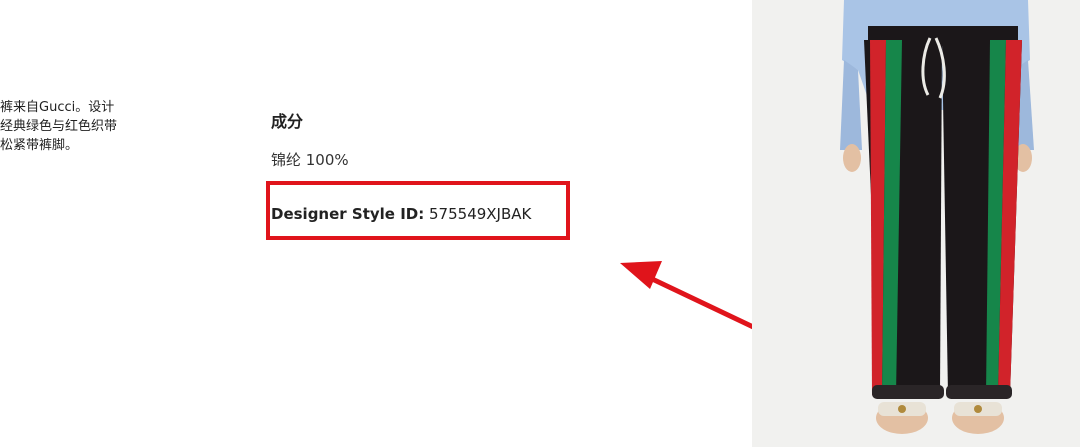 Image resolution: width=1080 pixels, height=447 pixels. What do you see at coordinates (57, 107) in the screenshot?
I see `description-line: 裤来自Gucci。设计` at bounding box center [57, 107].